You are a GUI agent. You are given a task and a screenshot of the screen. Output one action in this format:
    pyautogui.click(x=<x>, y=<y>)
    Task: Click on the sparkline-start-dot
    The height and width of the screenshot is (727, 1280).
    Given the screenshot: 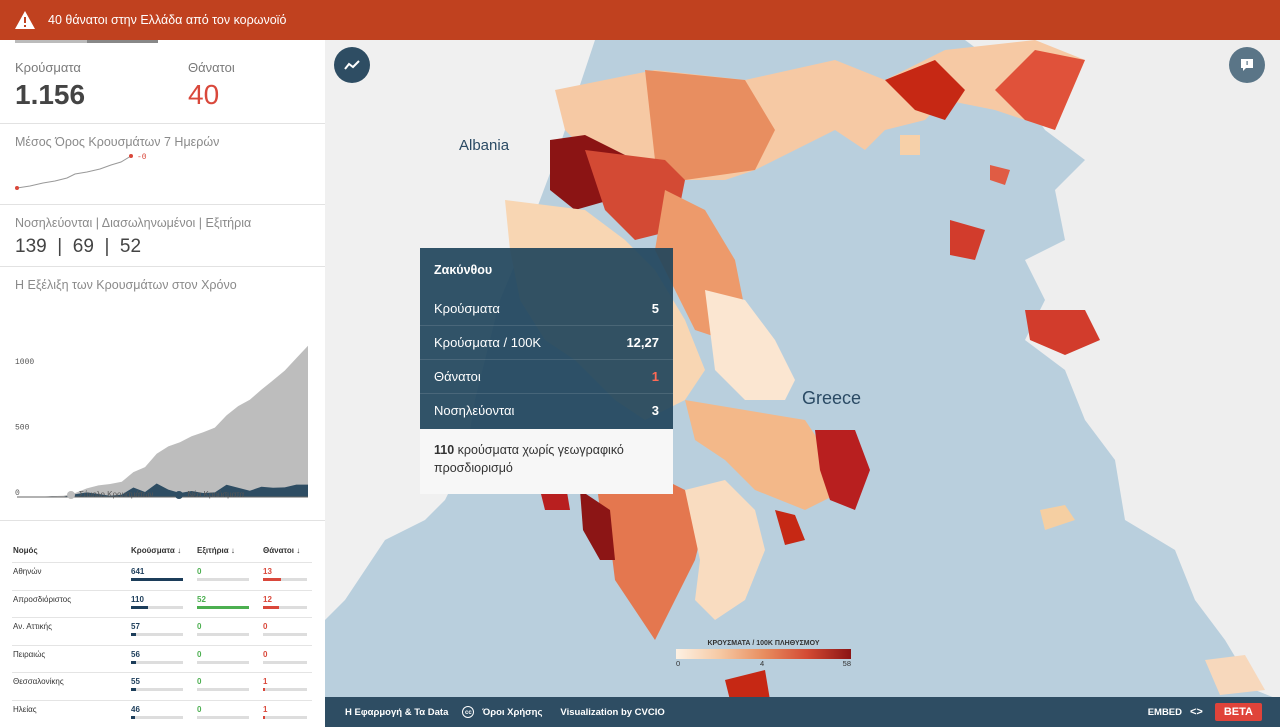 What is the action you would take?
    pyautogui.click(x=17, y=188)
    